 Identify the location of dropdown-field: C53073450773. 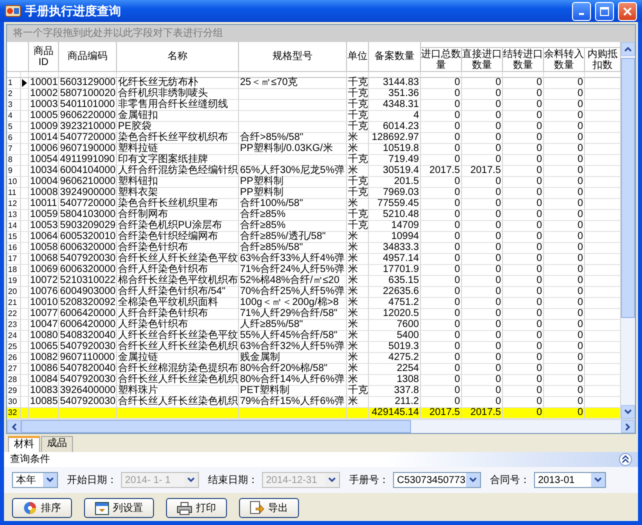
(437, 480).